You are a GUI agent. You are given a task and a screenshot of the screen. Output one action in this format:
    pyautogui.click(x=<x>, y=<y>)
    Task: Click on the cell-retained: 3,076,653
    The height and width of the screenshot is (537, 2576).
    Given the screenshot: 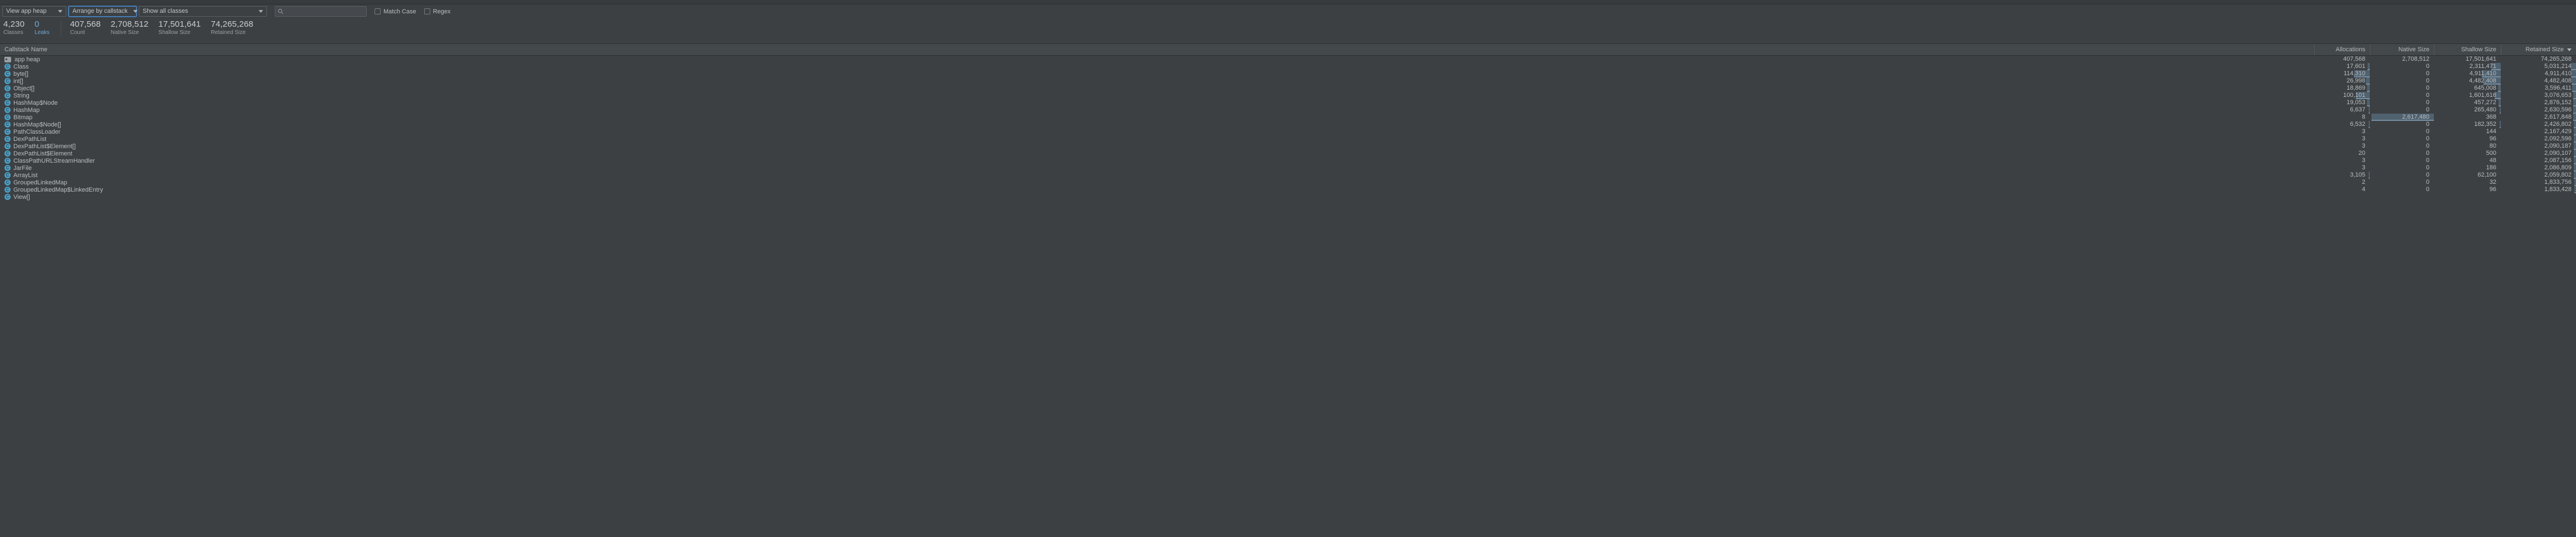 What is the action you would take?
    pyautogui.click(x=2538, y=96)
    